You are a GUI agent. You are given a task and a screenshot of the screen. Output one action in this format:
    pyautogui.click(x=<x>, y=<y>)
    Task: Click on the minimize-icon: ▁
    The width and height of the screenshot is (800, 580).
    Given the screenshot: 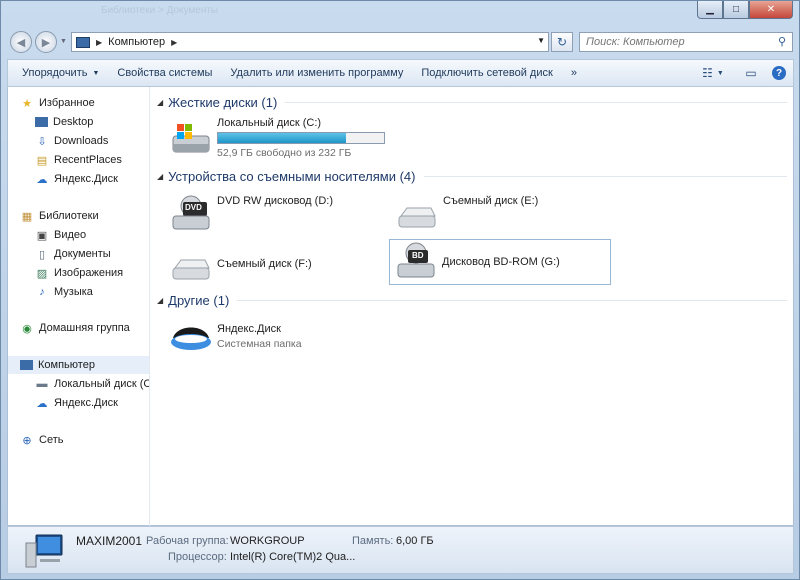 What is the action you would take?
    pyautogui.click(x=710, y=9)
    